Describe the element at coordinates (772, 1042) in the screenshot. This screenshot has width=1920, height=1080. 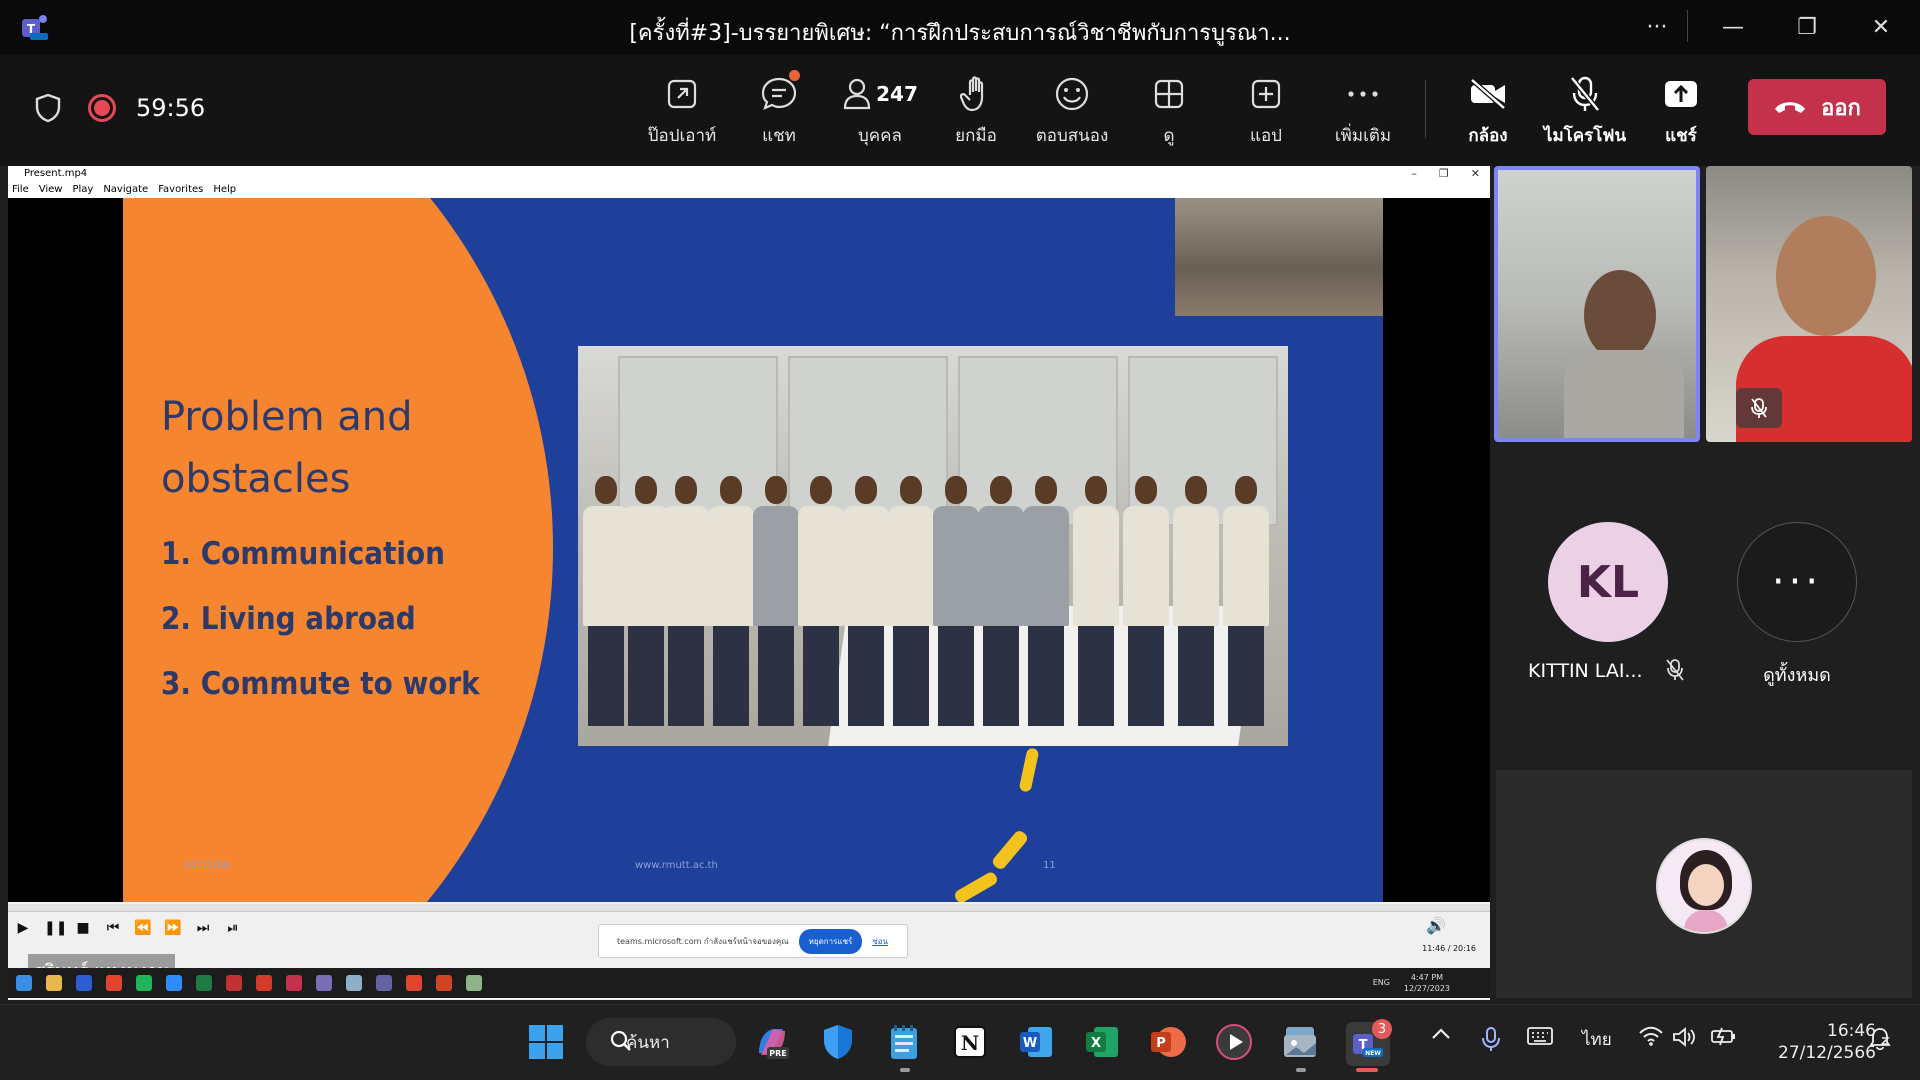
I see `copilot-icon: PRE` at that location.